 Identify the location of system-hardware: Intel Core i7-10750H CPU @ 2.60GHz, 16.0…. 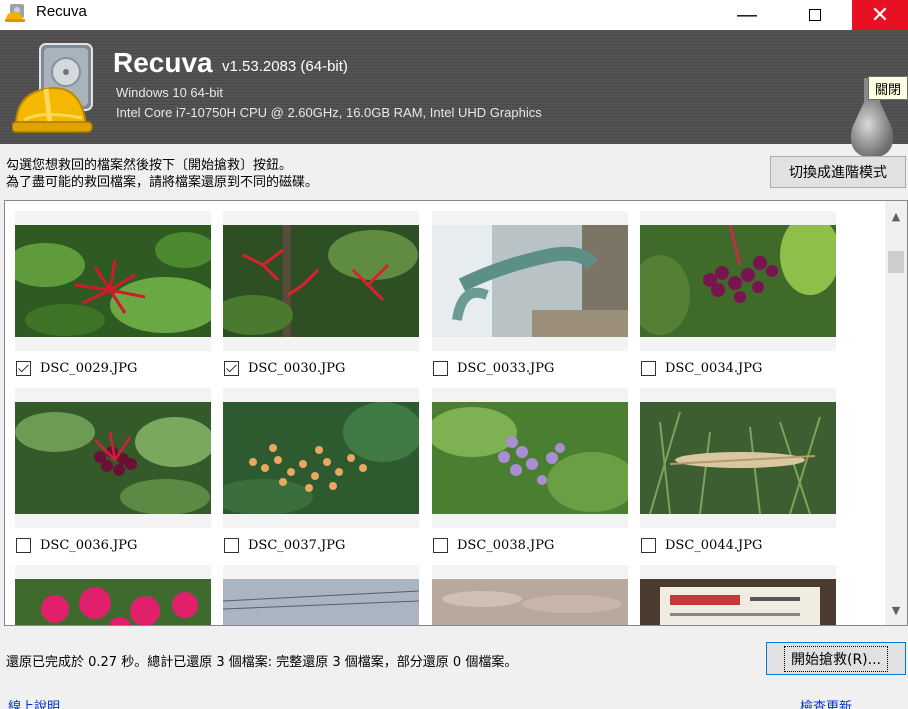
(329, 112).